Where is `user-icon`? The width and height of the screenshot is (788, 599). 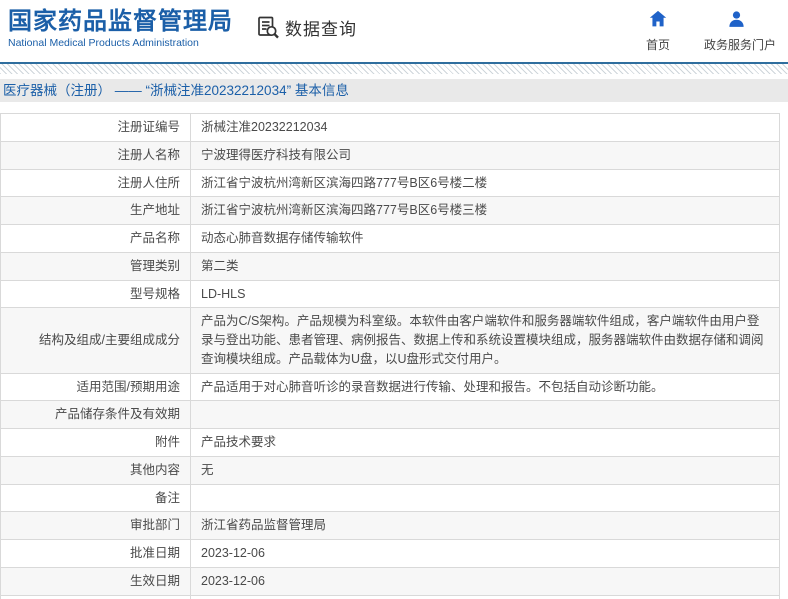 user-icon is located at coordinates (736, 21).